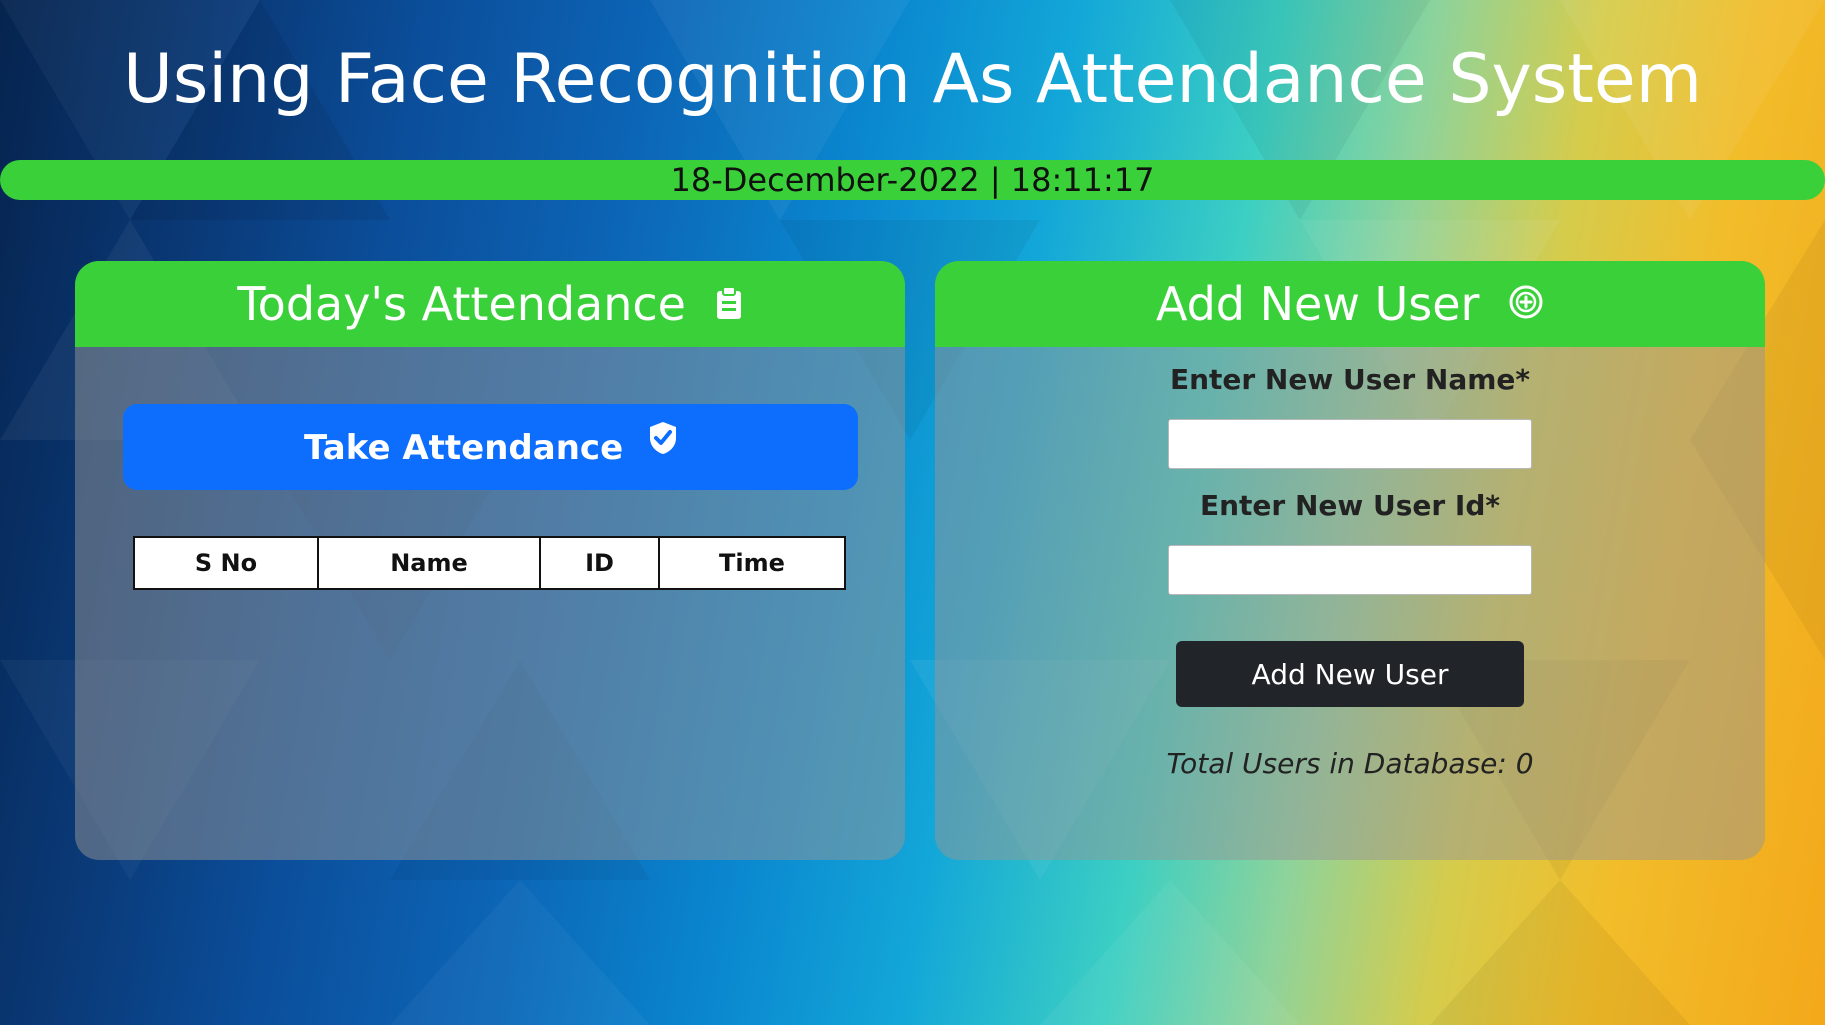 This screenshot has width=1825, height=1025. I want to click on column-header-time: Time, so click(752, 563).